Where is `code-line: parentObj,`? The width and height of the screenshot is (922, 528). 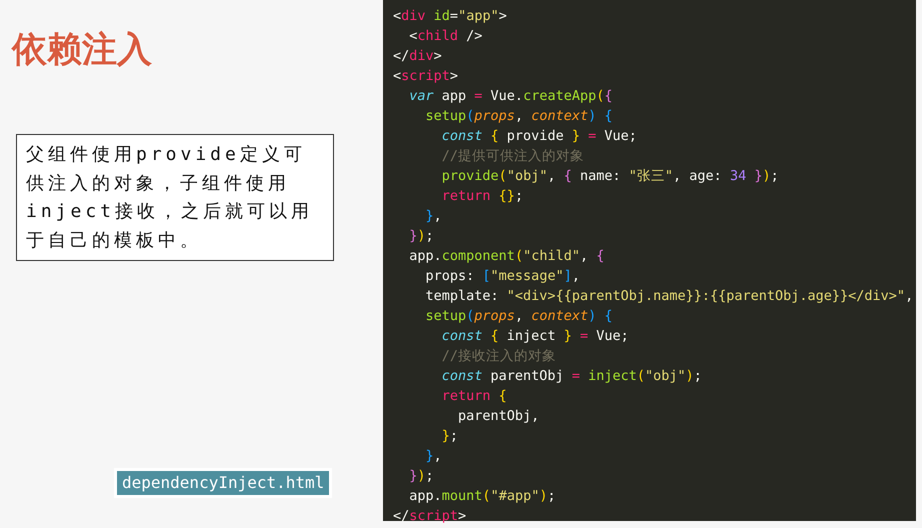
code-line: parentObj, is located at coordinates (498, 416).